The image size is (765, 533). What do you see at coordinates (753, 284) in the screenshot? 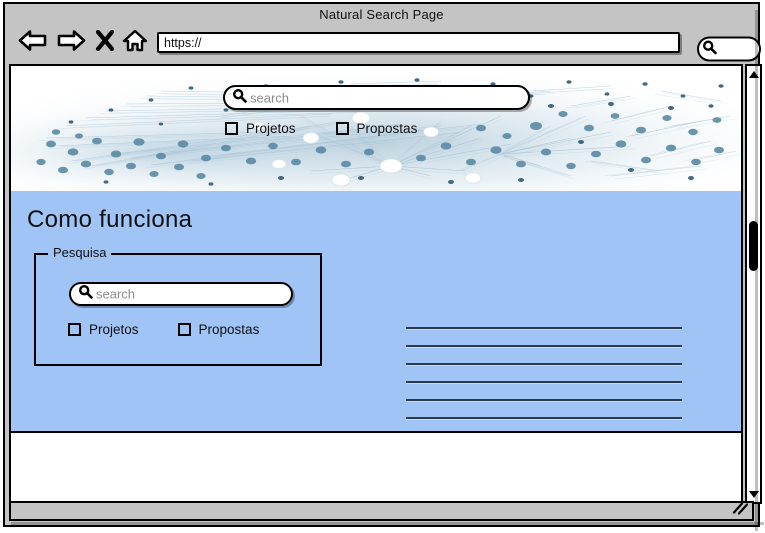
I see `vertical-scrollbar` at bounding box center [753, 284].